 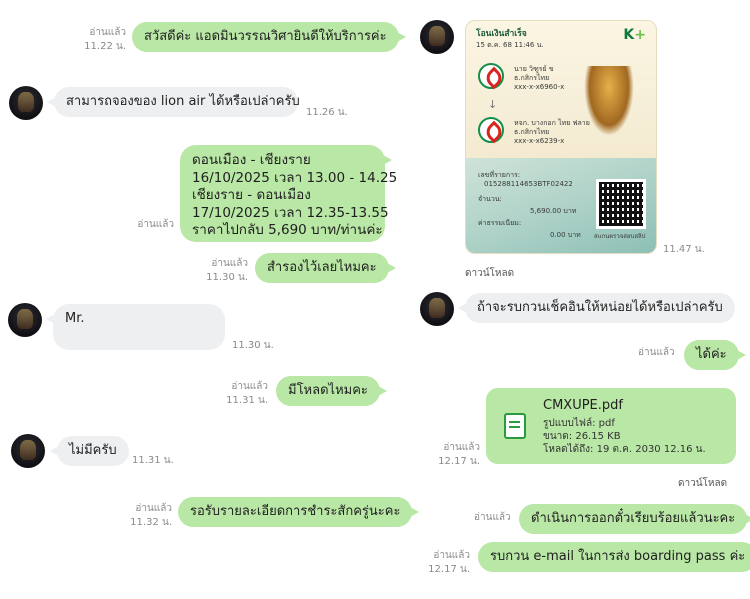 What do you see at coordinates (493, 104) in the screenshot?
I see `arrow-down-icon: ↓` at bounding box center [493, 104].